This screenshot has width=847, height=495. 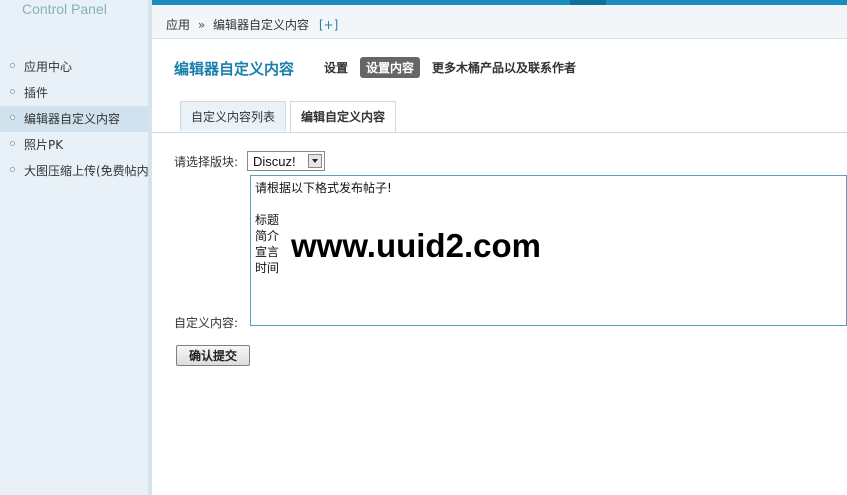 I want to click on tab-divider, so click(x=499, y=132).